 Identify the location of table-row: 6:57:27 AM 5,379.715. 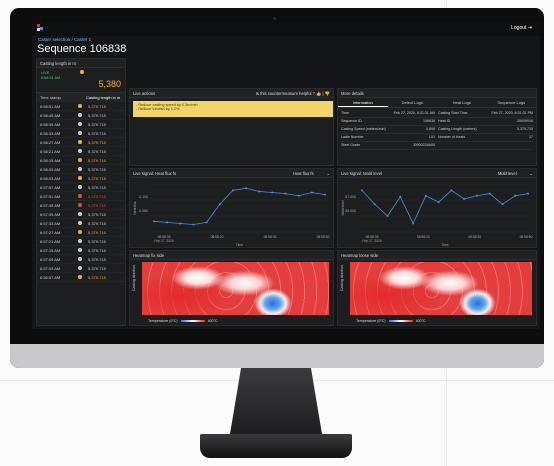
(81, 232).